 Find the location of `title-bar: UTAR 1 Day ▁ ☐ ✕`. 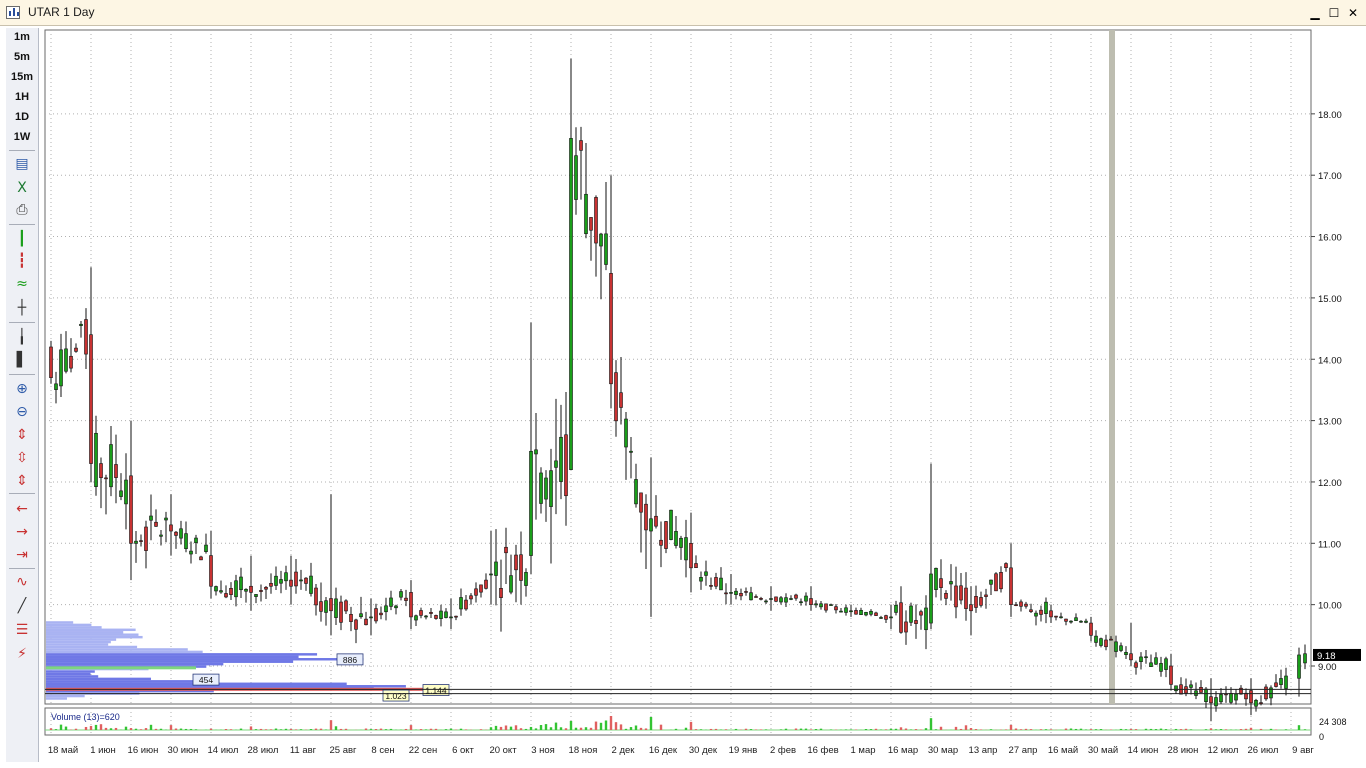

title-bar: UTAR 1 Day ▁ ☐ ✕ is located at coordinates (683, 13).